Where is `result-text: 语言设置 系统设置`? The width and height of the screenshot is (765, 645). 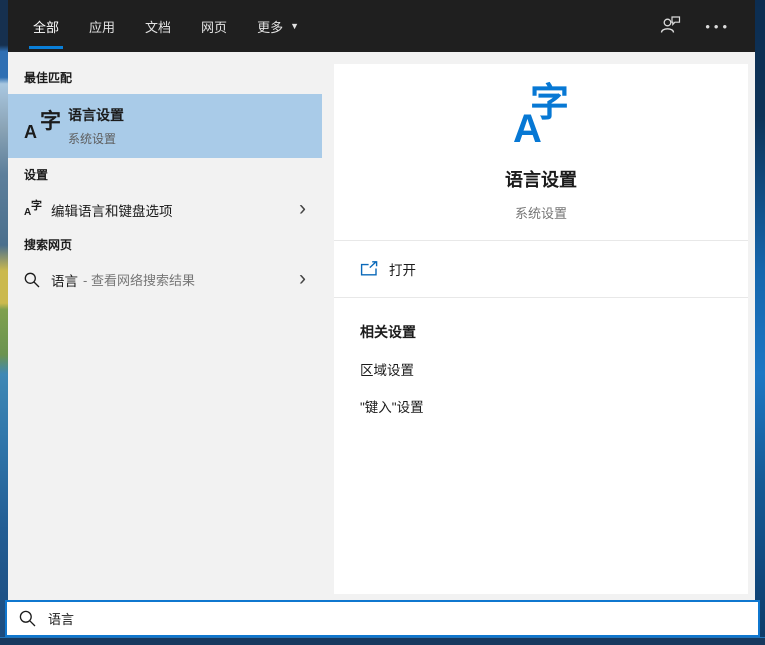
result-text: 语言设置 系统设置 is located at coordinates (96, 126).